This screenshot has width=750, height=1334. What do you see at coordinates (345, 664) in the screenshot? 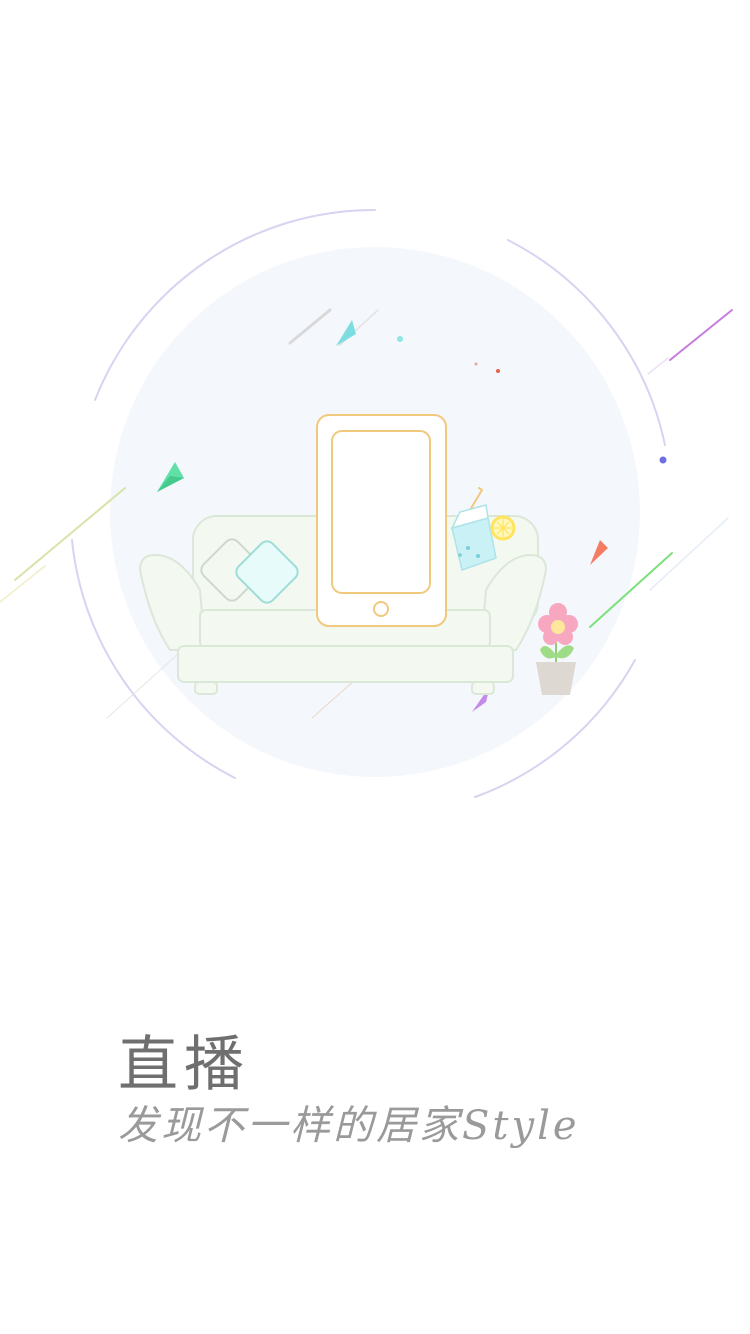
I see `sofa-base` at bounding box center [345, 664].